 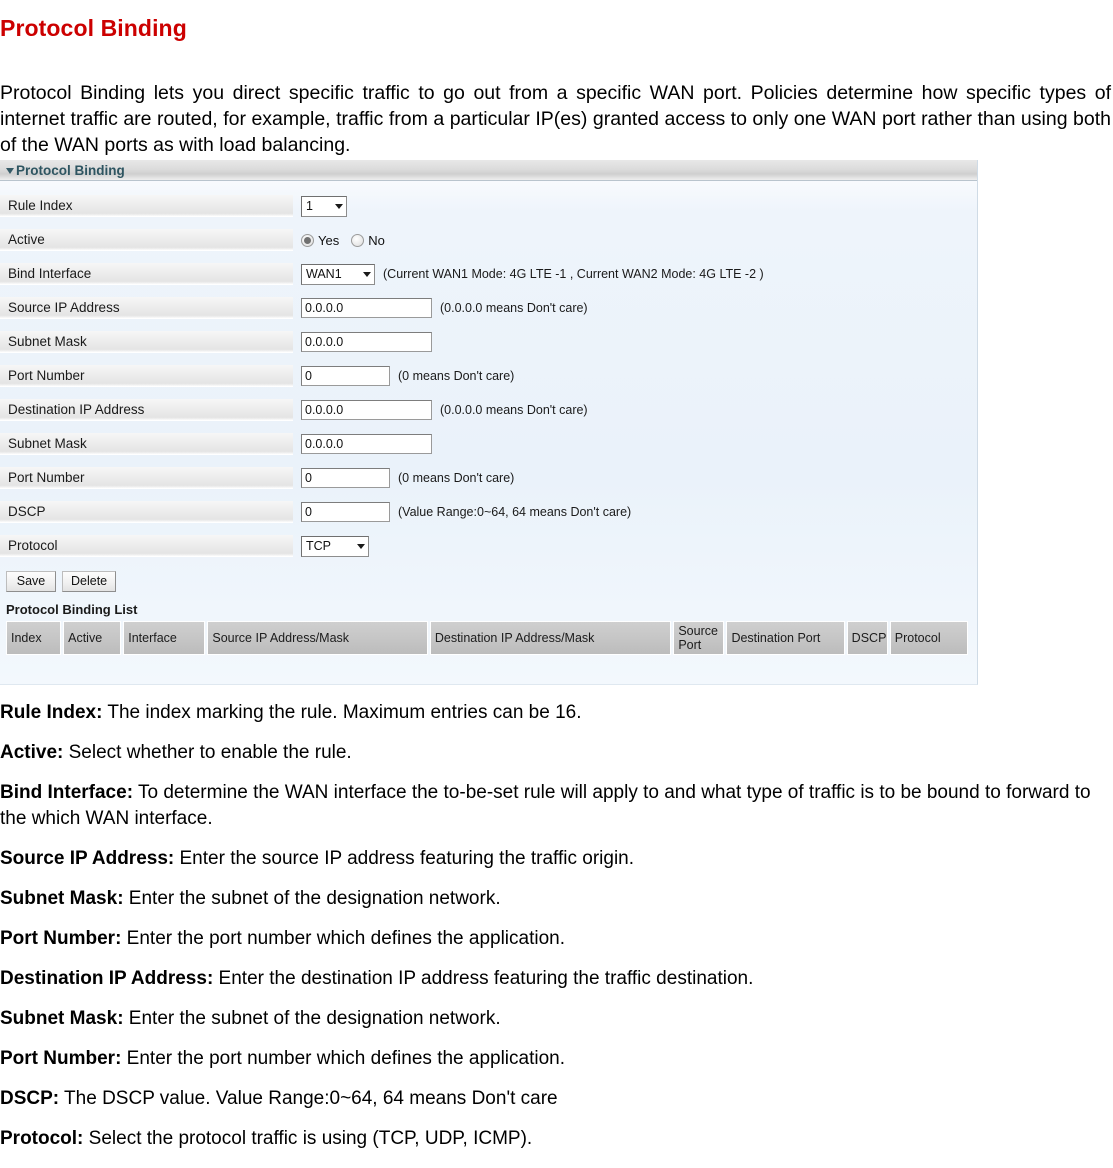 What do you see at coordinates (42, 1138) in the screenshot?
I see `definition-term: Protocol:` at bounding box center [42, 1138].